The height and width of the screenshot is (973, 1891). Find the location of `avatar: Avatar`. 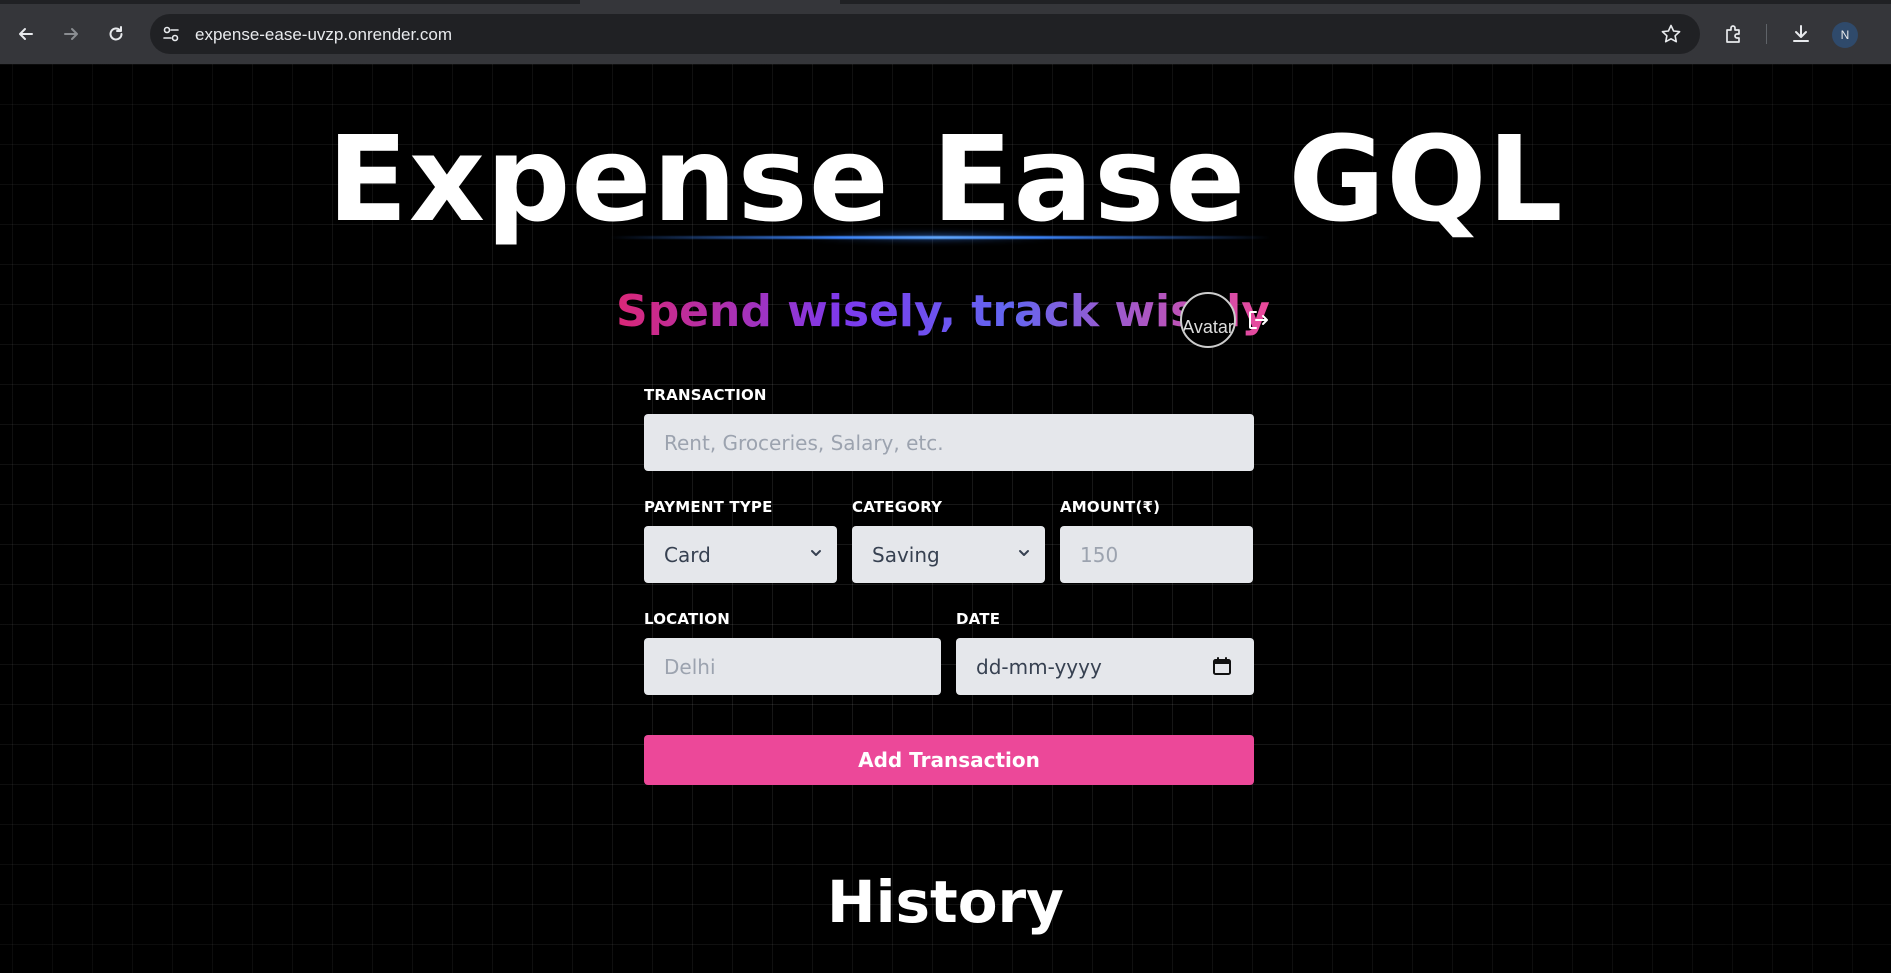

avatar: Avatar is located at coordinates (1208, 320).